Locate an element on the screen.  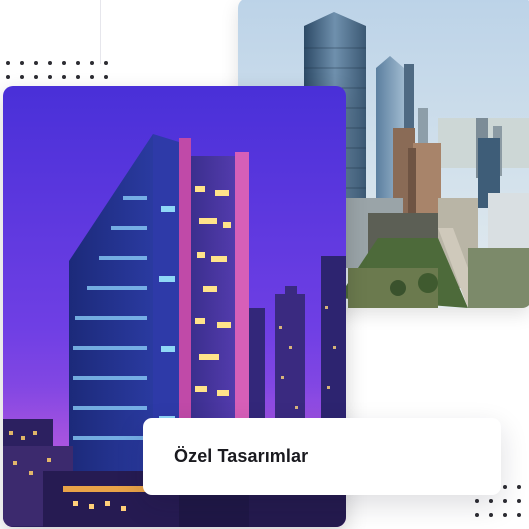
caption-card: Özel Tasarımlar is located at coordinates (322, 456).